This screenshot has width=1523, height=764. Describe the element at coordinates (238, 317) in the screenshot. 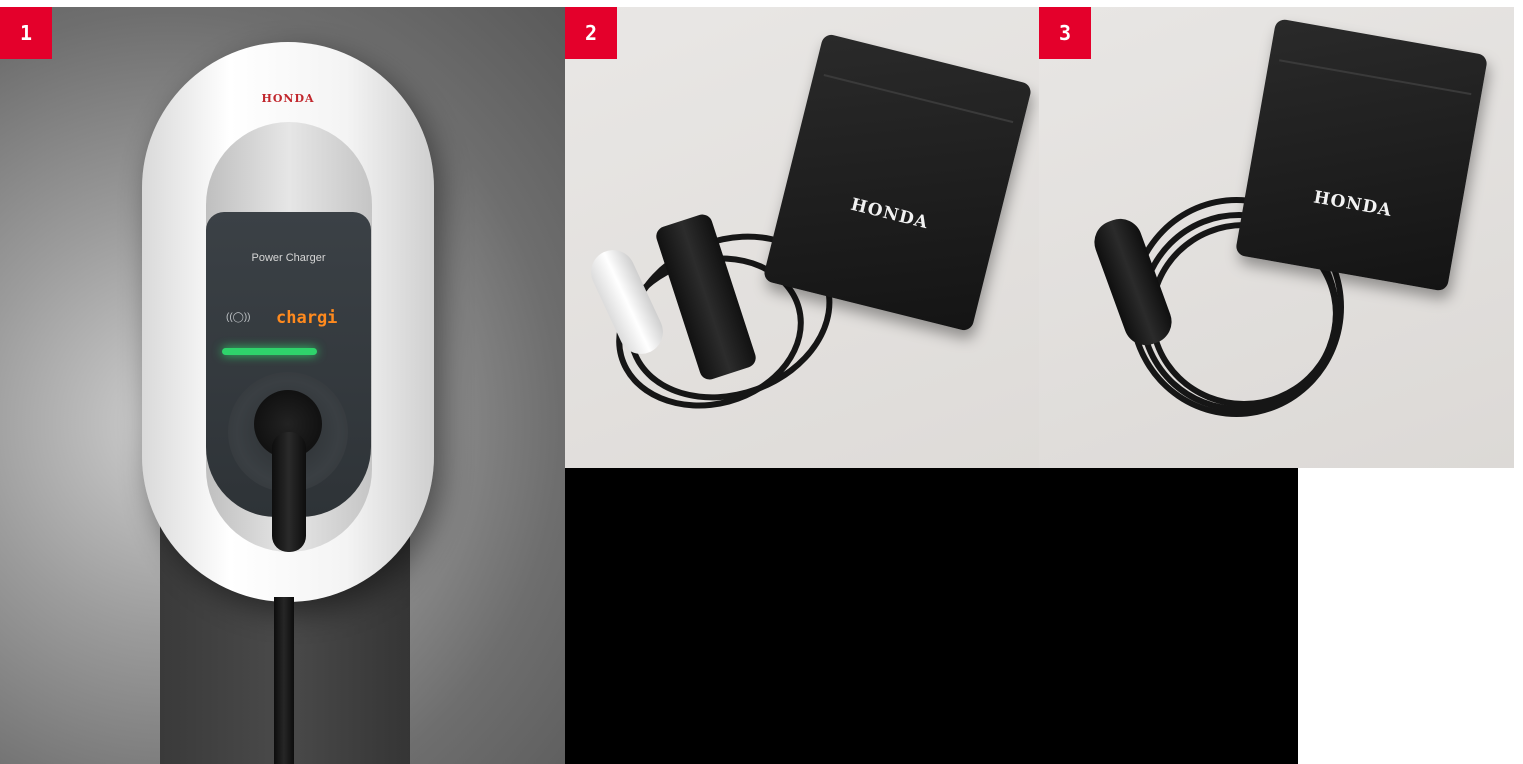

I see `wireless-icon: ((◯))` at that location.